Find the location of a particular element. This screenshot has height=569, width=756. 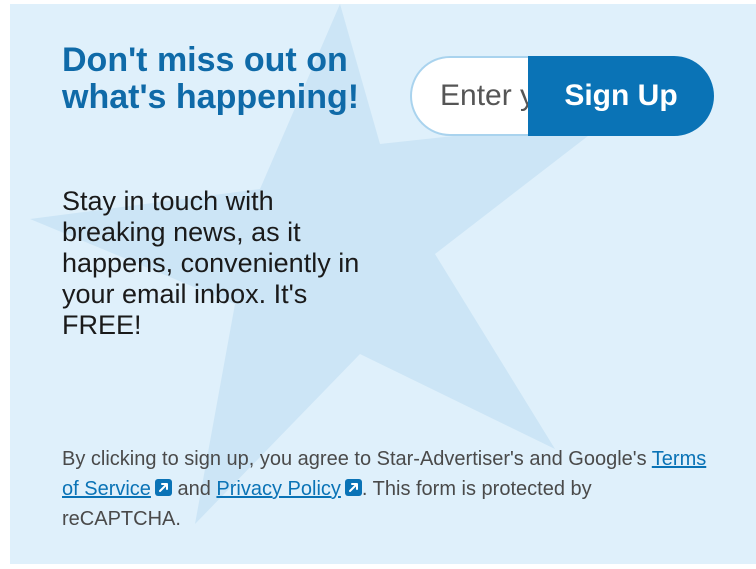

signup-form: Sign Up is located at coordinates (562, 96).